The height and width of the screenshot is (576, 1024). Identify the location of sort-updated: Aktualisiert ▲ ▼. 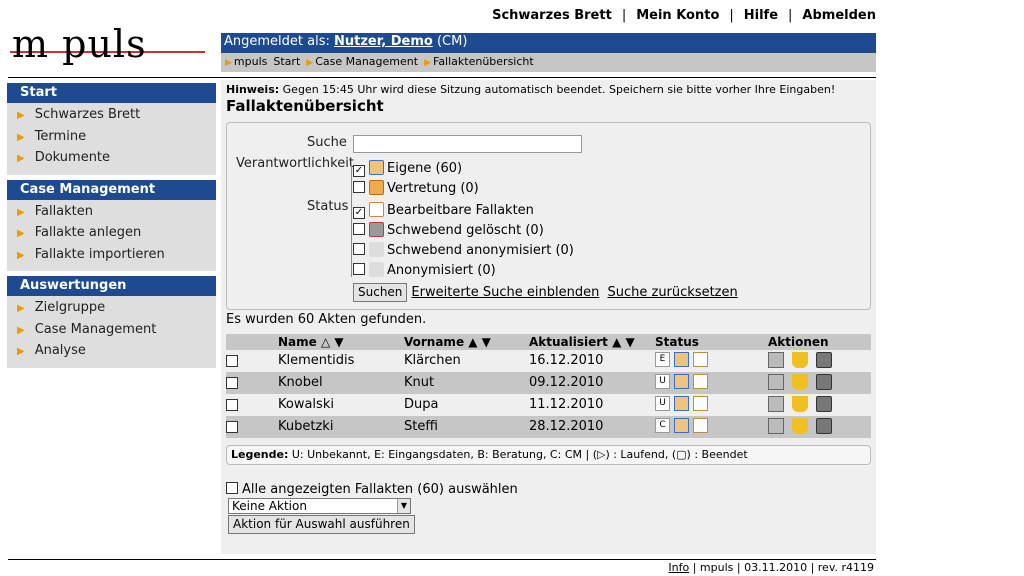
(582, 342).